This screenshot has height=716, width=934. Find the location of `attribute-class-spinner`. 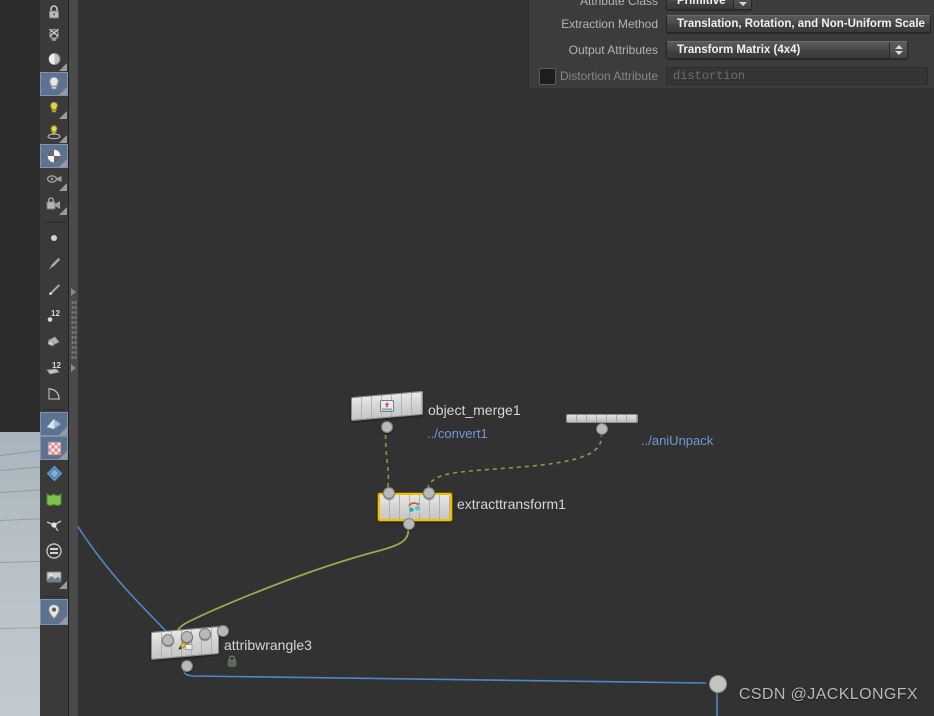

attribute-class-spinner is located at coordinates (742, 4).